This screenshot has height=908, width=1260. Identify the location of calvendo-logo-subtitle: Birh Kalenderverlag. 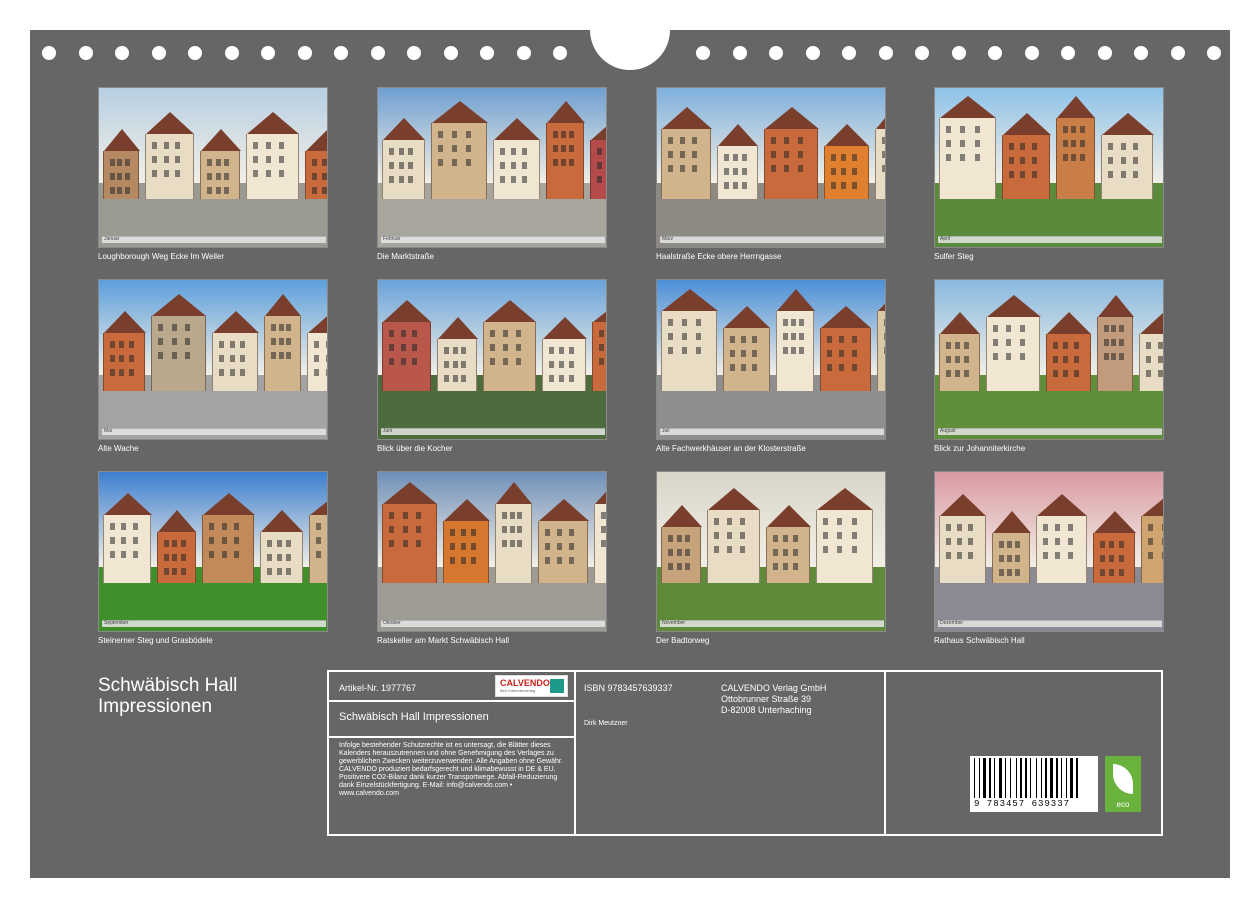
(518, 690).